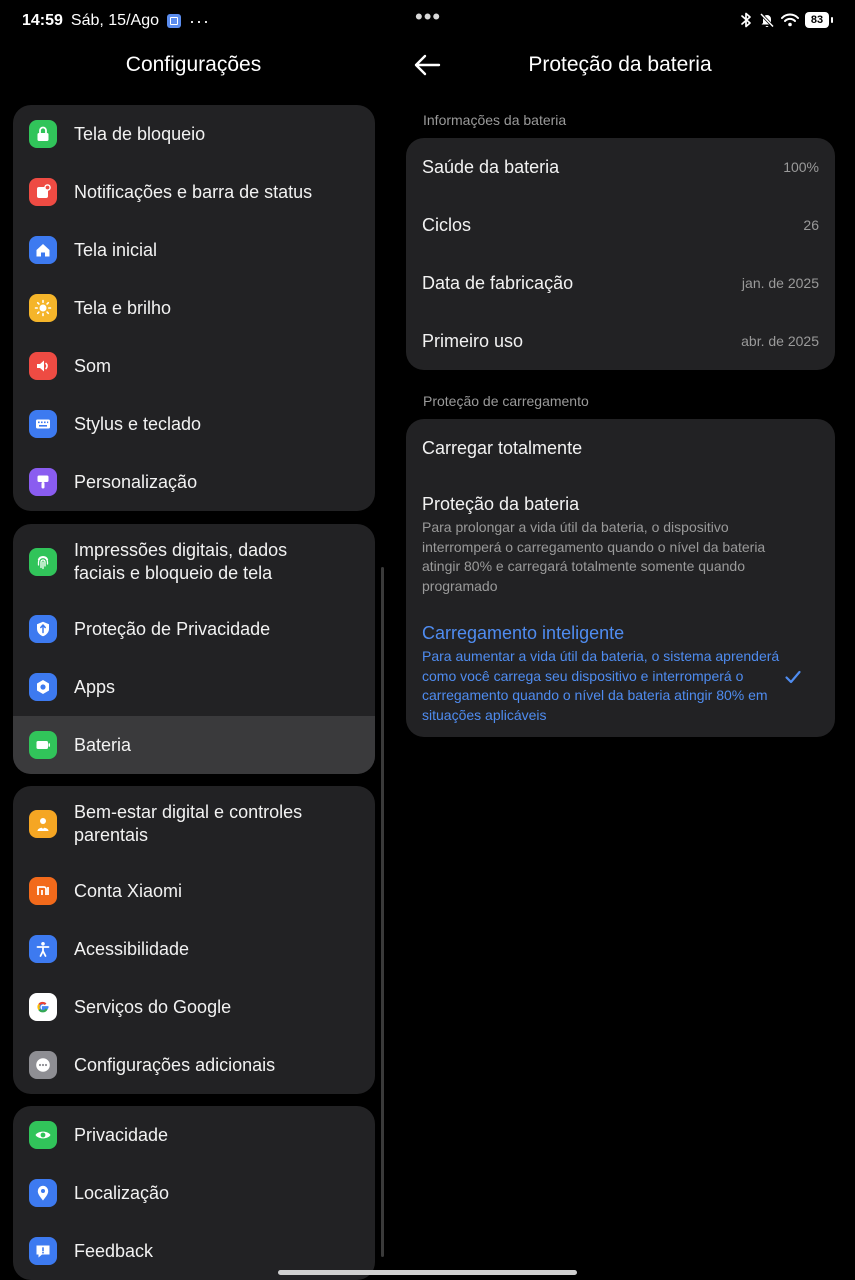 The height and width of the screenshot is (1280, 855). What do you see at coordinates (767, 20) in the screenshot?
I see `mute-bell-icon` at bounding box center [767, 20].